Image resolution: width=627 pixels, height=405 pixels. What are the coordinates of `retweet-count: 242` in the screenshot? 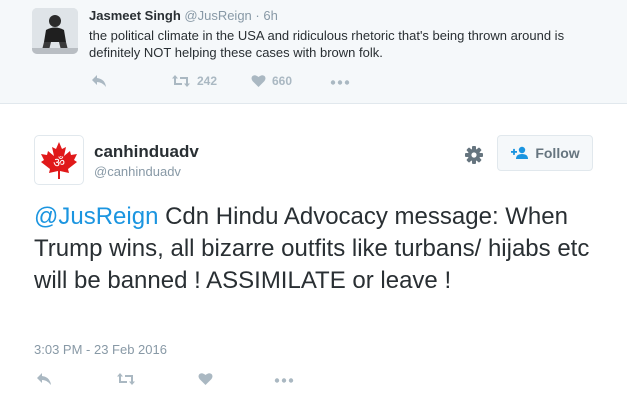 It's located at (207, 81).